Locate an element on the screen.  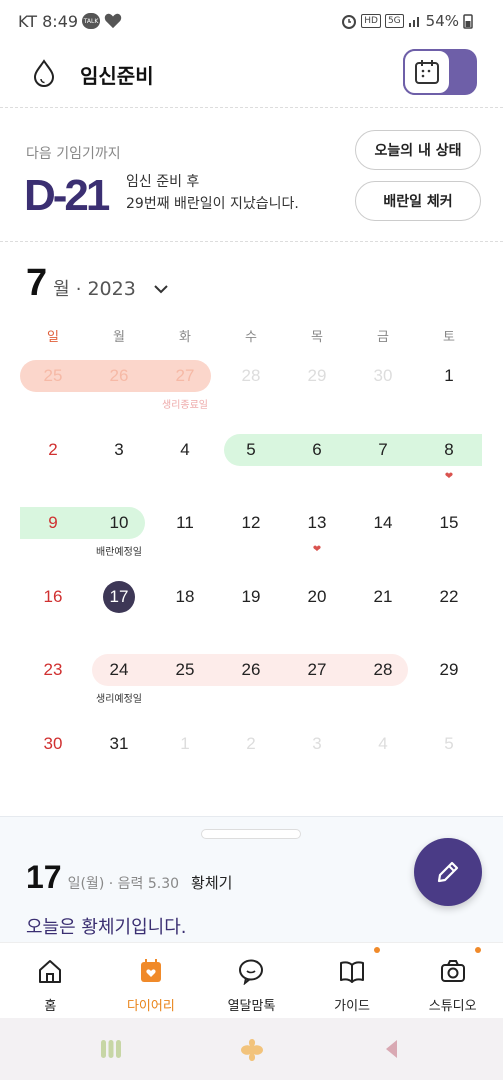
weekday-header: 일 월 화 수 목 금 토 is located at coordinates (251, 335).